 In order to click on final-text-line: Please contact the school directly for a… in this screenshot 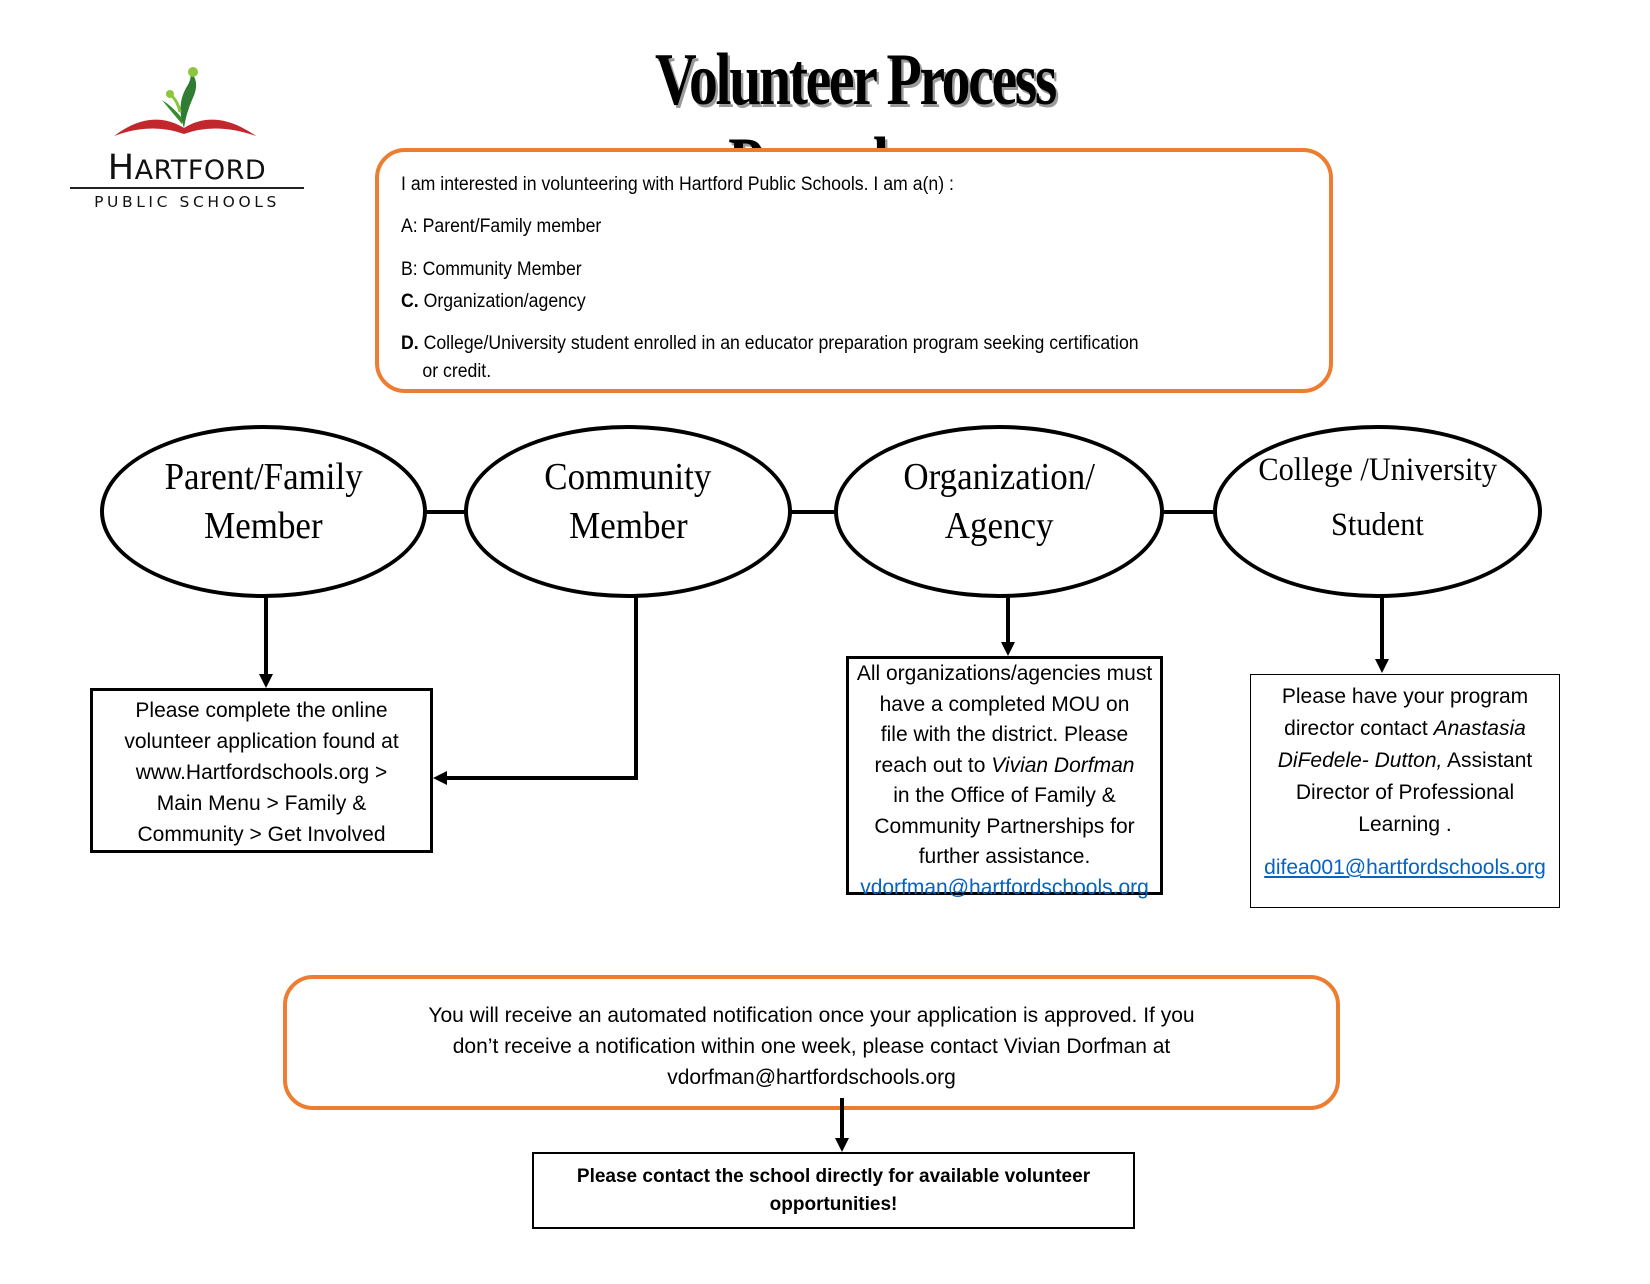, I will do `click(833, 1176)`.